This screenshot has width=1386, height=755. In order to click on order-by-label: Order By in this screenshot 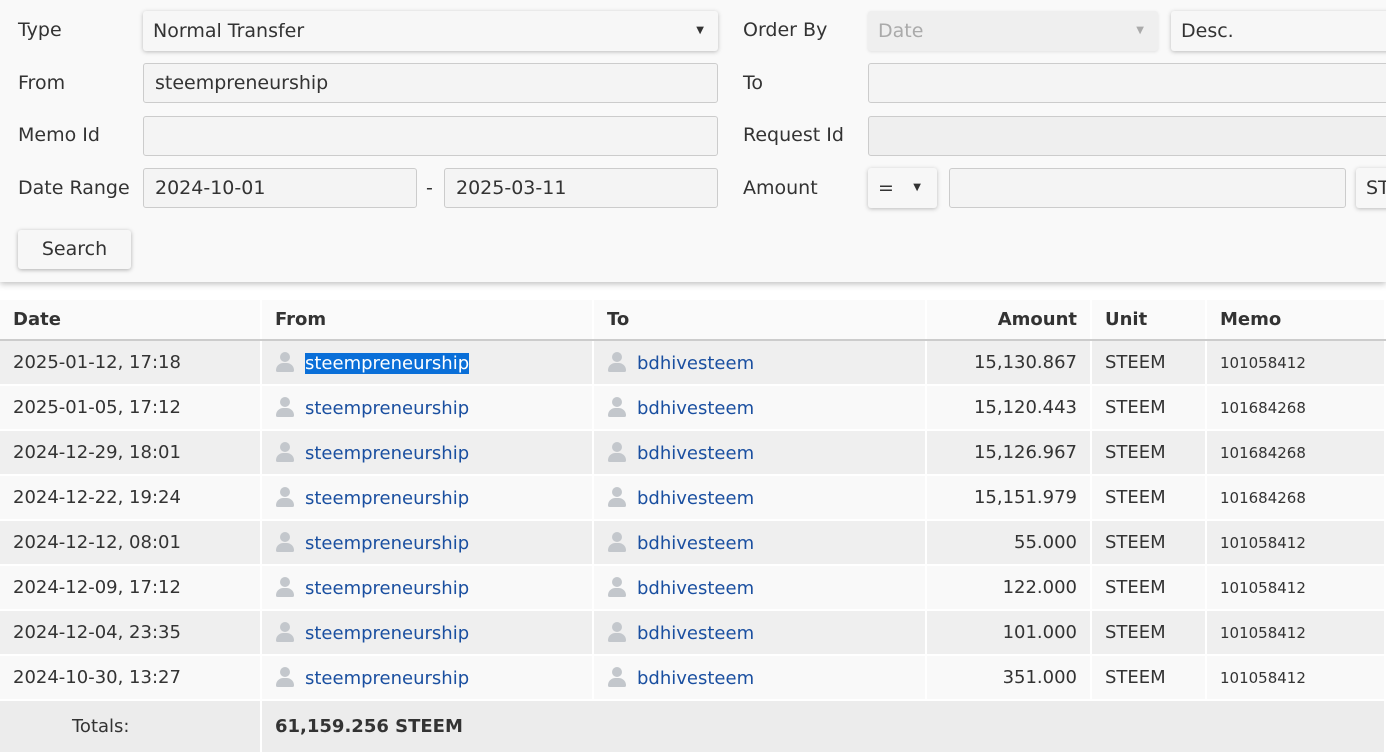, I will do `click(785, 30)`.